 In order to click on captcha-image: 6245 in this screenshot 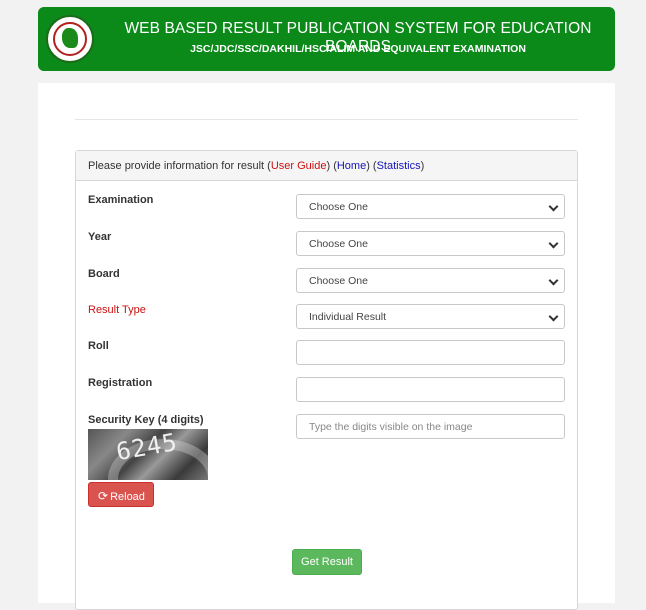, I will do `click(148, 454)`.